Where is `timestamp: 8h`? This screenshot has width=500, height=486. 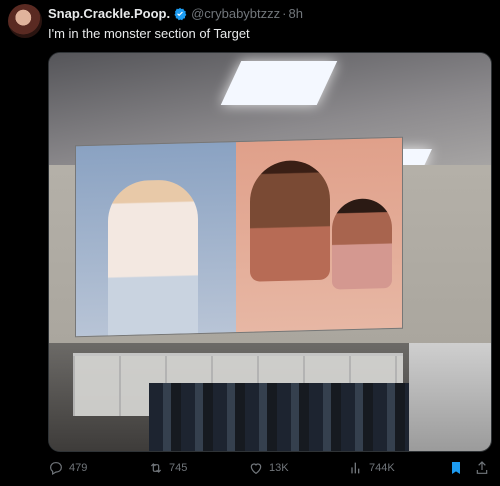 timestamp: 8h is located at coordinates (296, 13).